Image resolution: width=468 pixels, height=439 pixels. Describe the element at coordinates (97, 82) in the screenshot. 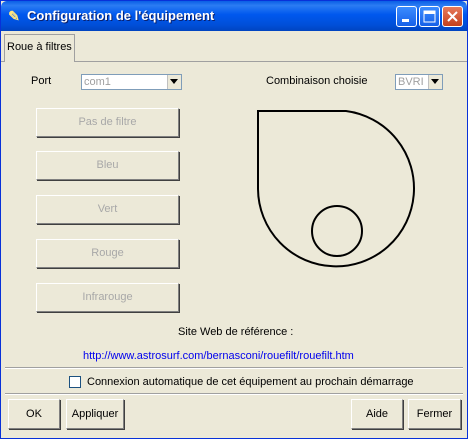

I see `port-value: com1` at that location.